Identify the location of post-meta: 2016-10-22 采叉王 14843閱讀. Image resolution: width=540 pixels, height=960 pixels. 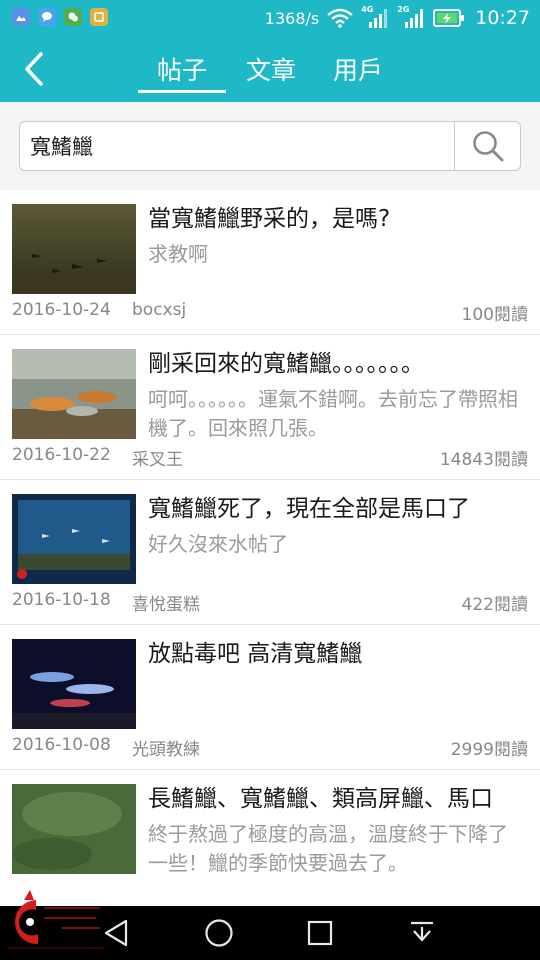
(270, 458).